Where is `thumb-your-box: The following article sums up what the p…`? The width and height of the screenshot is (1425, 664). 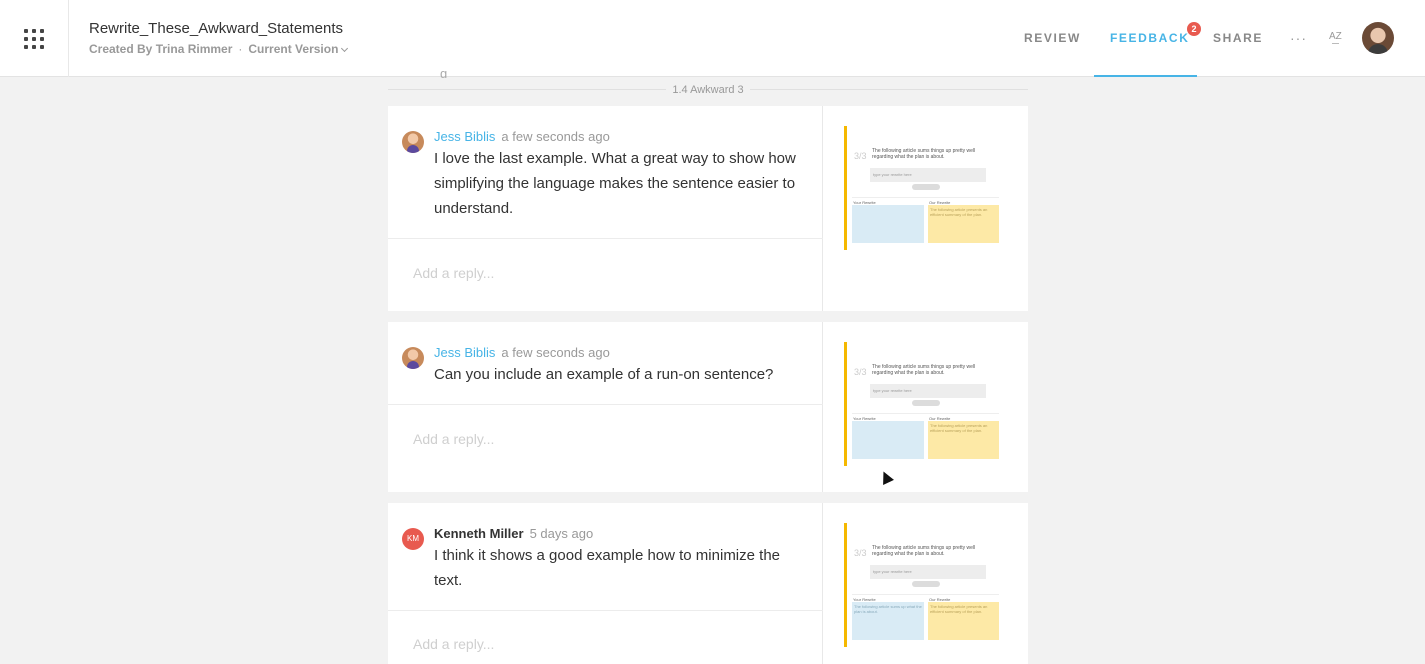 thumb-your-box: The following article sums up what the p… is located at coordinates (888, 621).